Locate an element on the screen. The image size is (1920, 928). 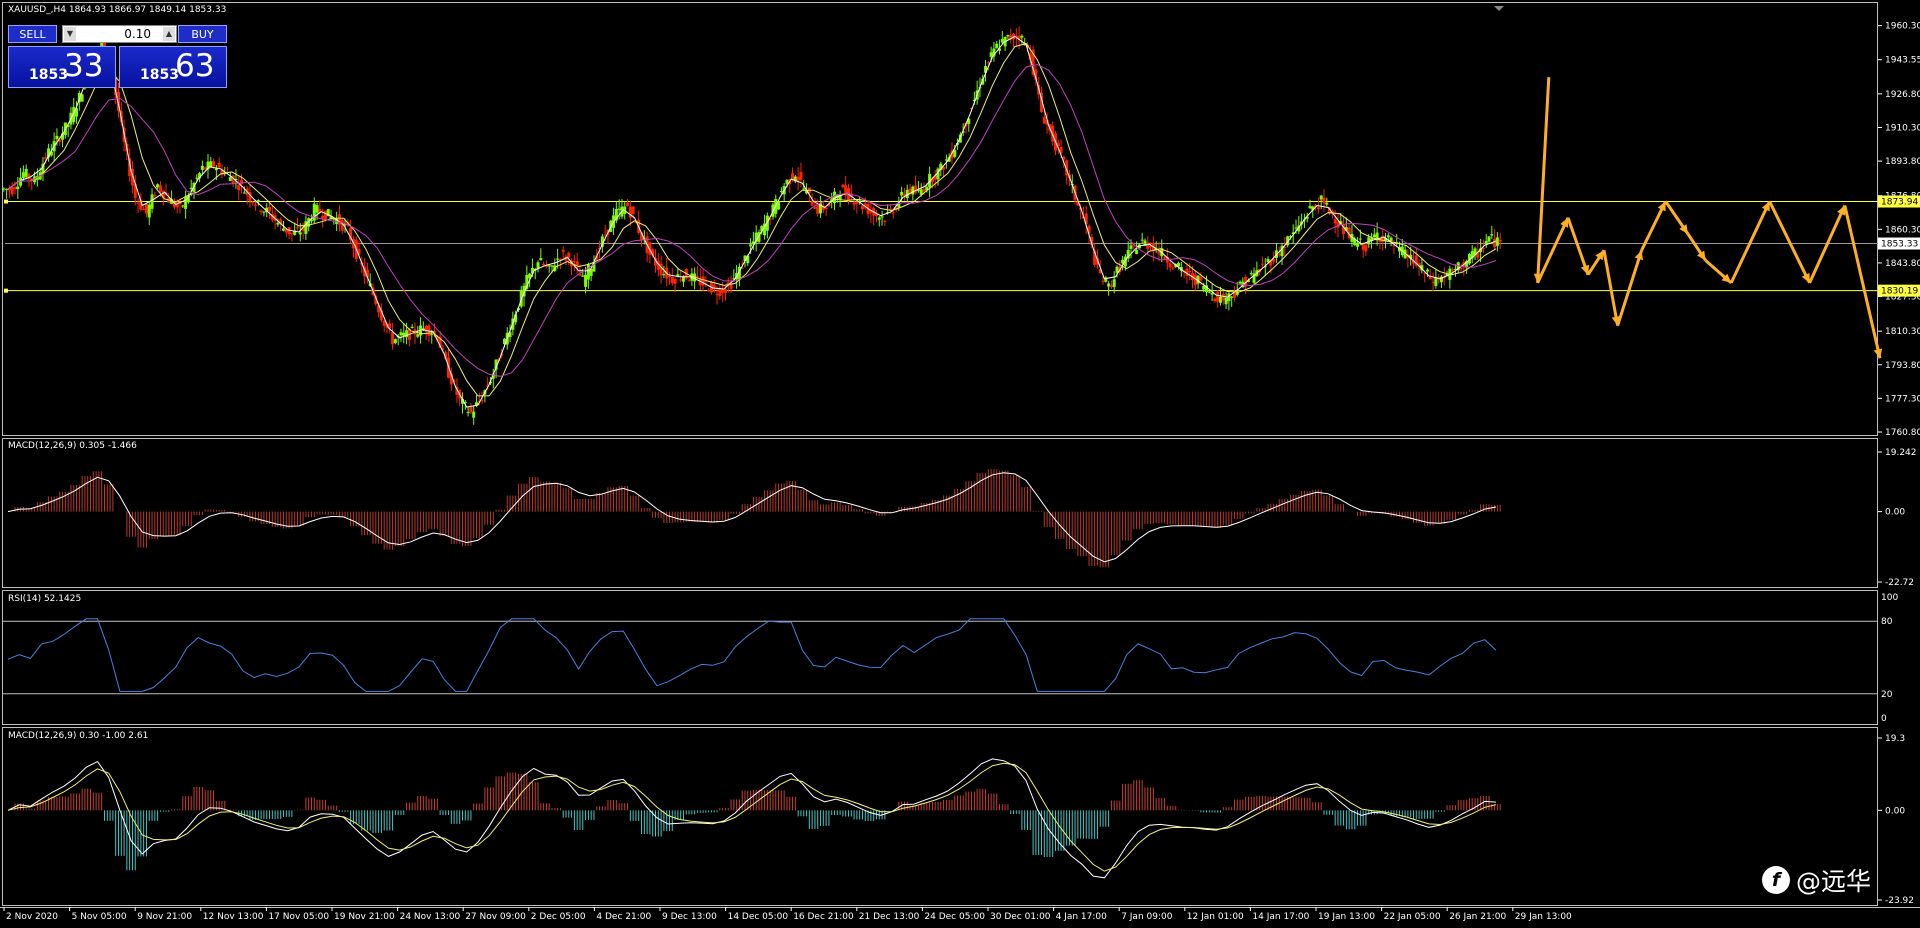
time-axis-label: 9 Dec 13:00 is located at coordinates (689, 917).